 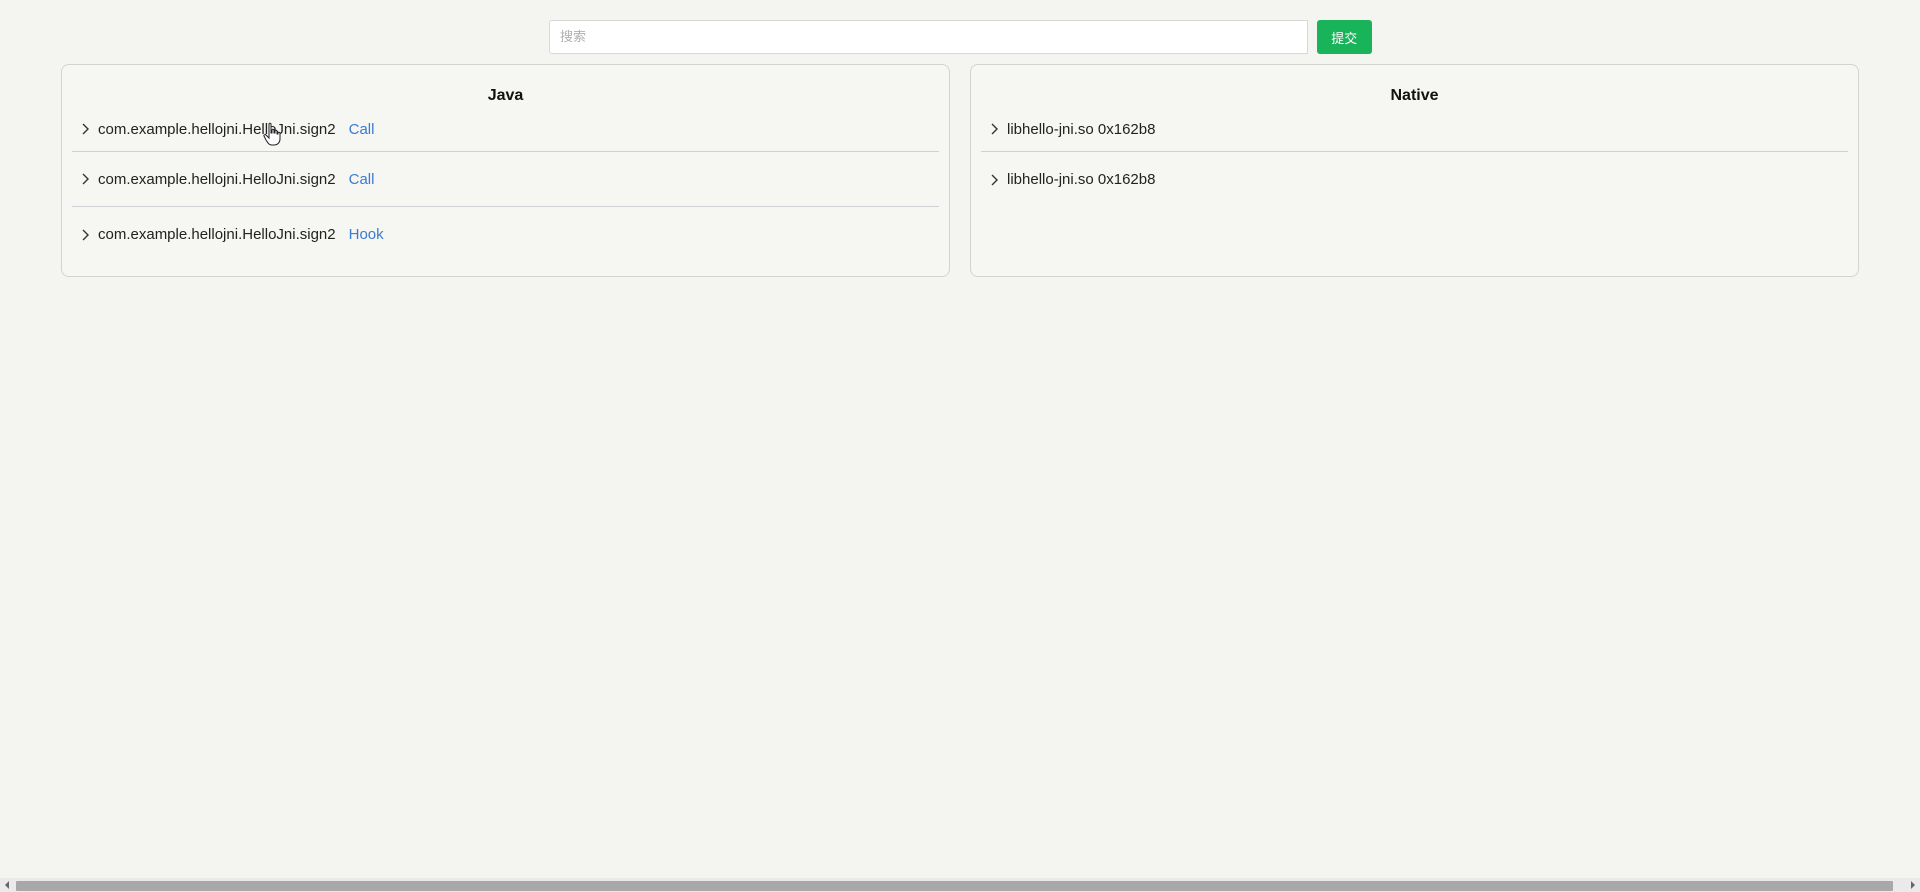 I want to click on submit-button: 提交, so click(x=1344, y=37).